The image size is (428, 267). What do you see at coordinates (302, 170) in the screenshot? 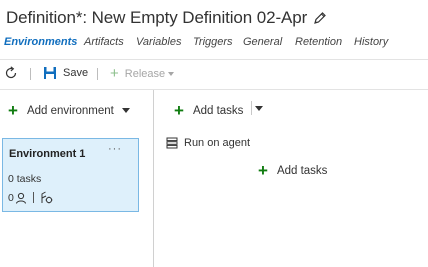
I see `add-tasks-center-label: Add tasks` at bounding box center [302, 170].